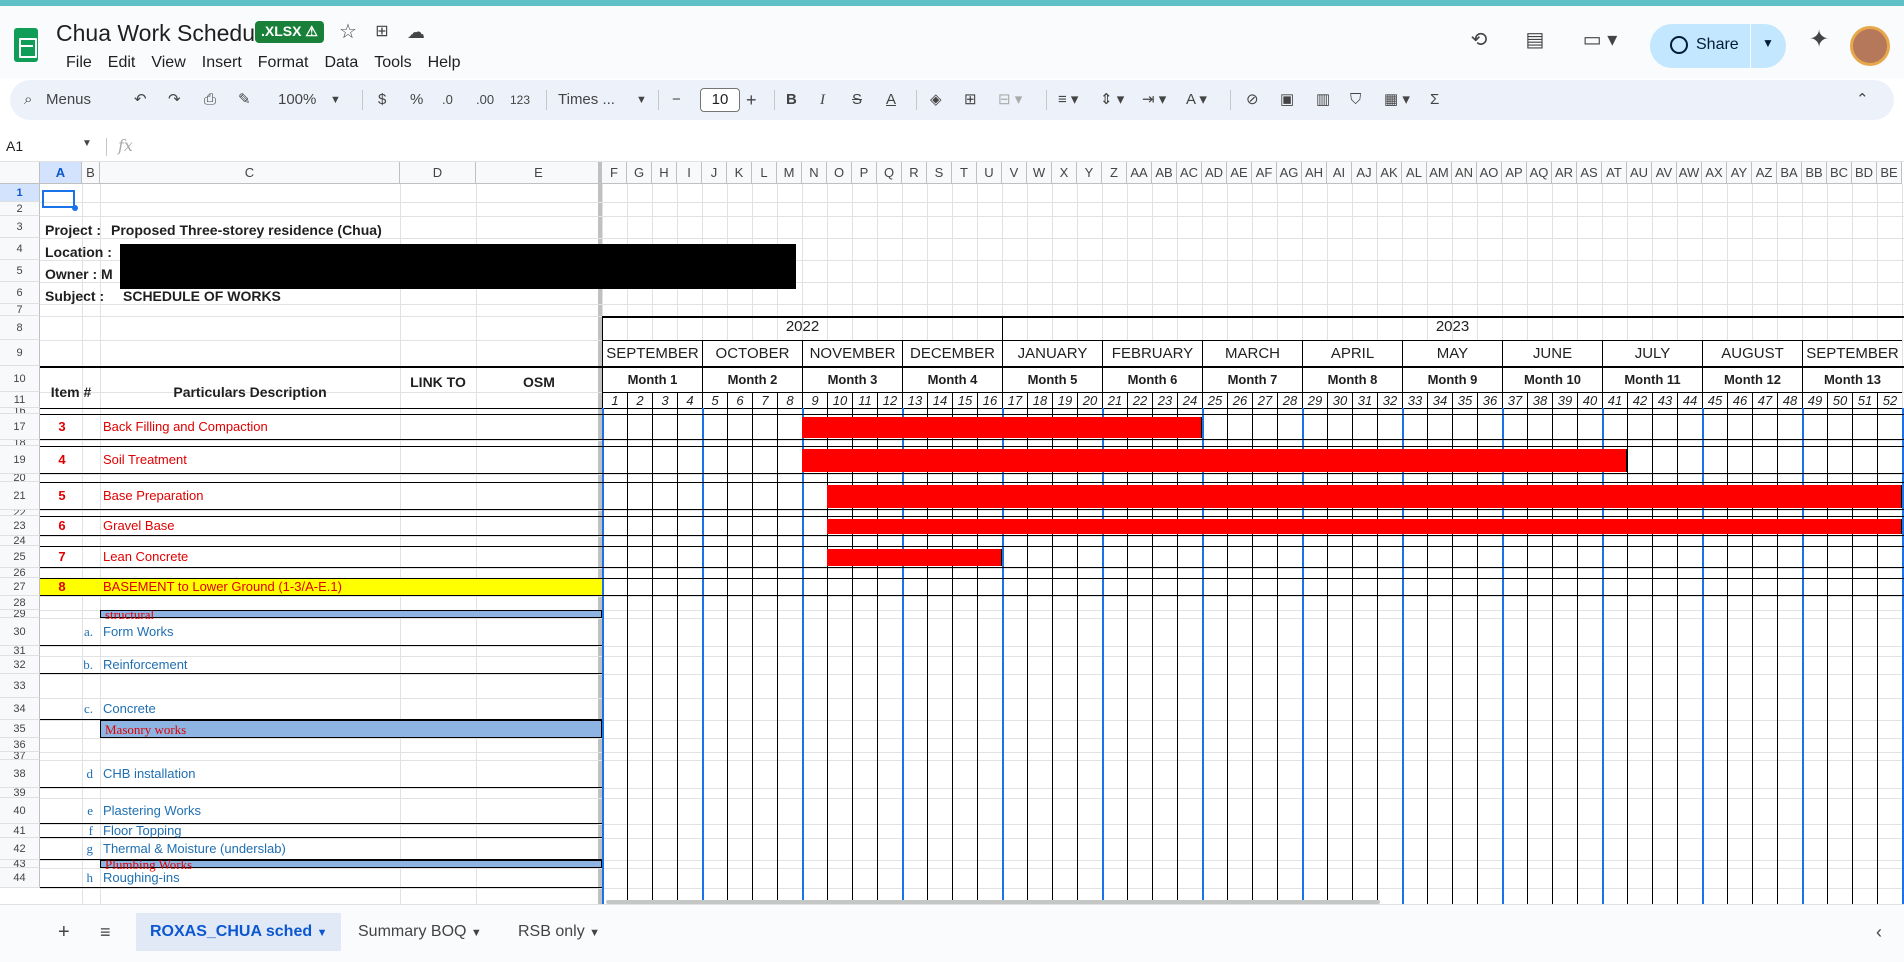  Describe the element at coordinates (641, 100) in the screenshot. I see `font-chevron-icon: ▼` at that location.